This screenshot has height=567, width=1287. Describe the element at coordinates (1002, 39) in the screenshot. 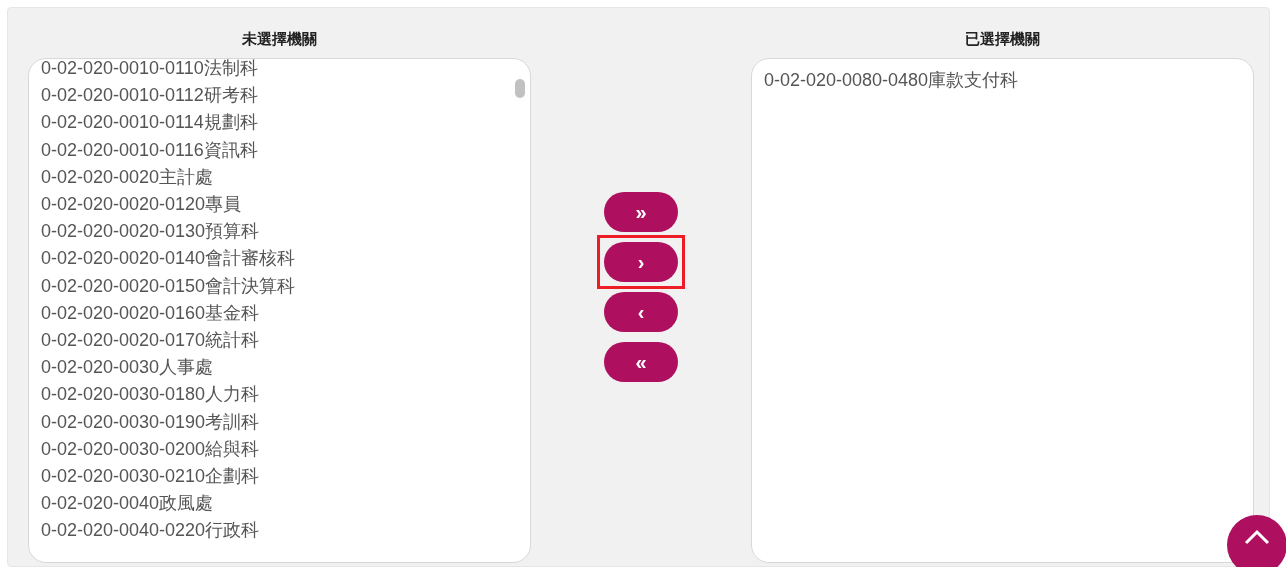

I see `list-title: 已選擇機關` at that location.